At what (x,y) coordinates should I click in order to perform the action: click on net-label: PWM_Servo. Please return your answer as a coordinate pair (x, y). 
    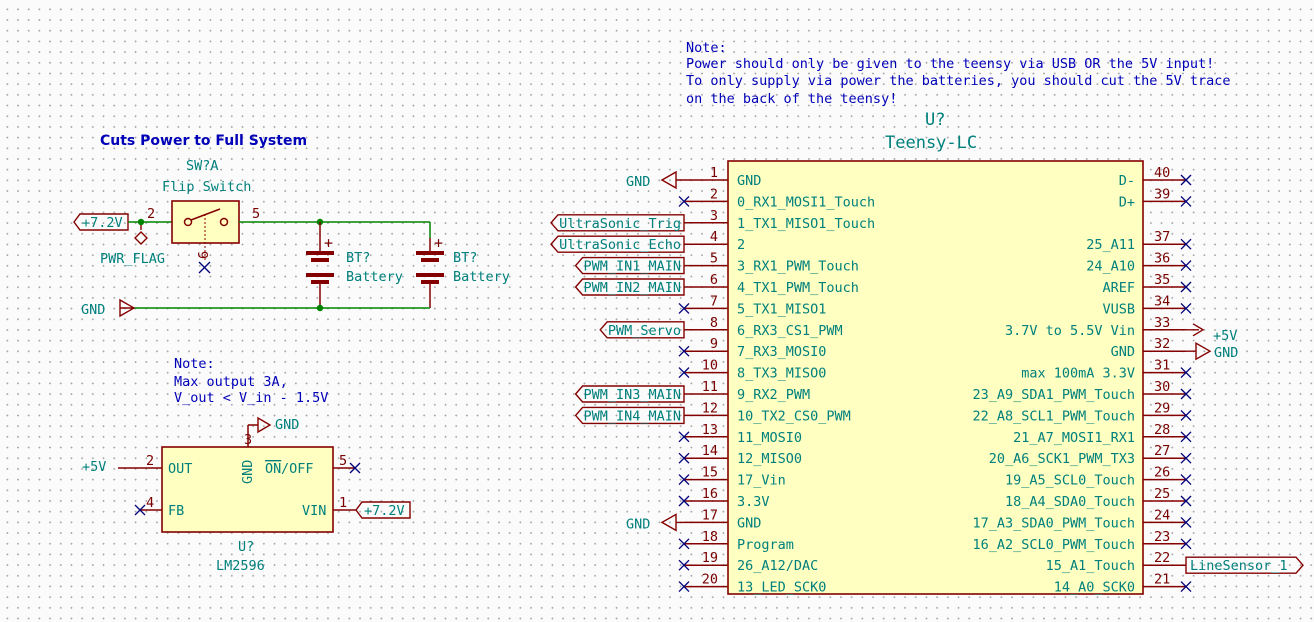
    Looking at the image, I should click on (644, 331).